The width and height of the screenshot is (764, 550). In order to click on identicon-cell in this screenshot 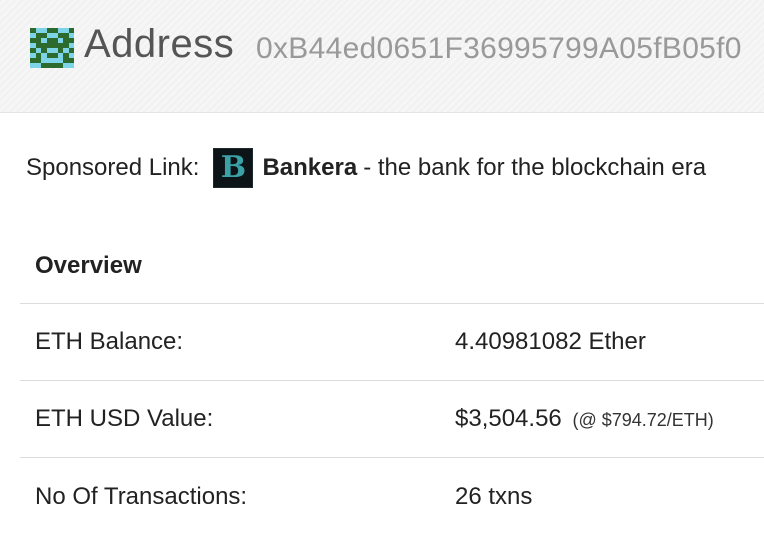, I will do `click(71, 65)`.